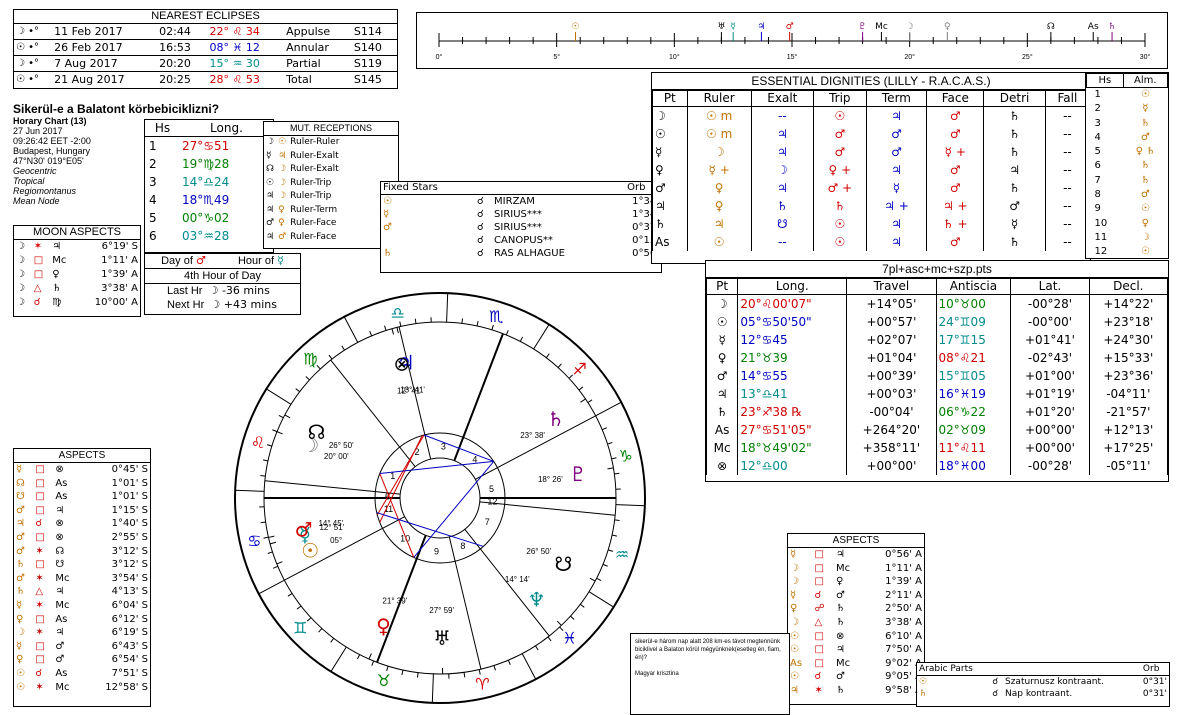  Describe the element at coordinates (1127, 209) in the screenshot. I see `almuten-row: 9 ☉` at that location.